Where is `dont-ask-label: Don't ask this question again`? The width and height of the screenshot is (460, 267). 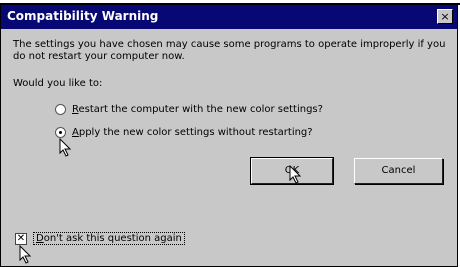 dont-ask-label: Don't ask this question again is located at coordinates (109, 238).